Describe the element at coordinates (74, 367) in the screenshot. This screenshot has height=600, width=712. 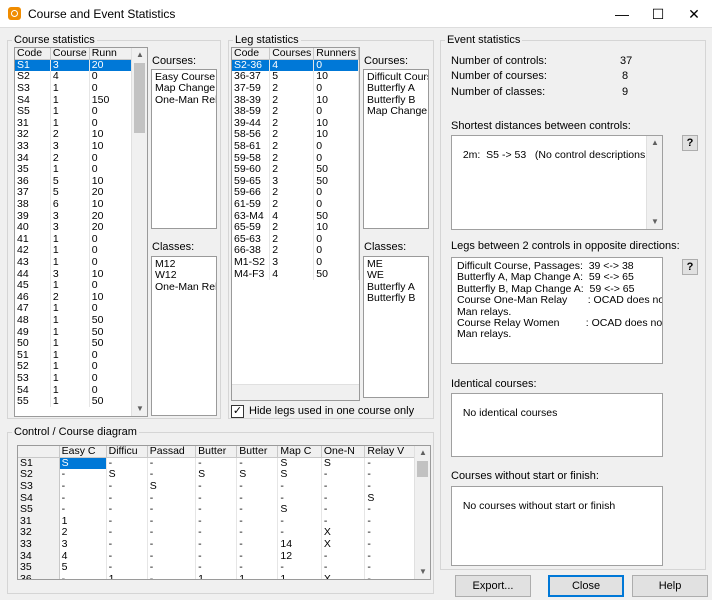
I see `table-row: 52 1 0` at that location.